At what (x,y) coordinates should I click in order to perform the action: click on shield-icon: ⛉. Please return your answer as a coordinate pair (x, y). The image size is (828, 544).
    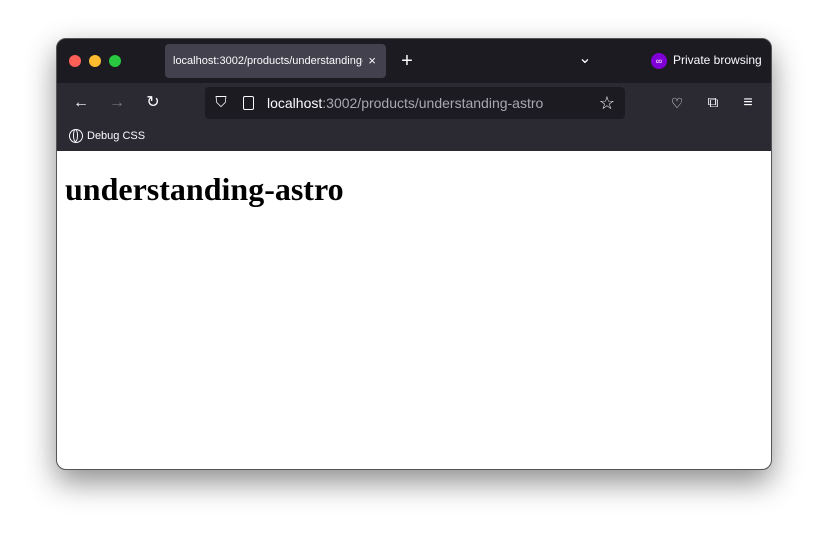
    Looking at the image, I should click on (221, 103).